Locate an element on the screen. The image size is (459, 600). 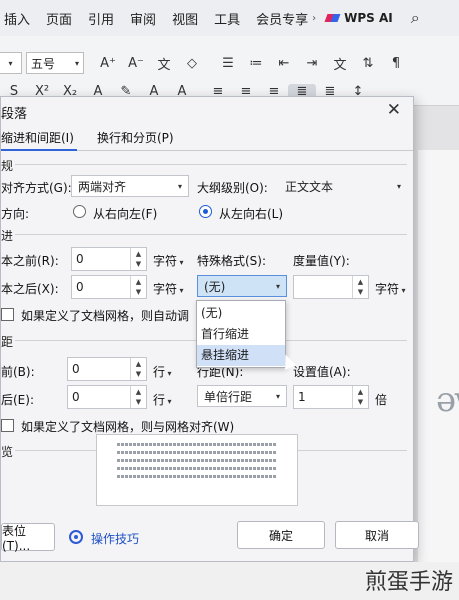
measure-unit: 字符 ▾ is located at coordinates (390, 288).